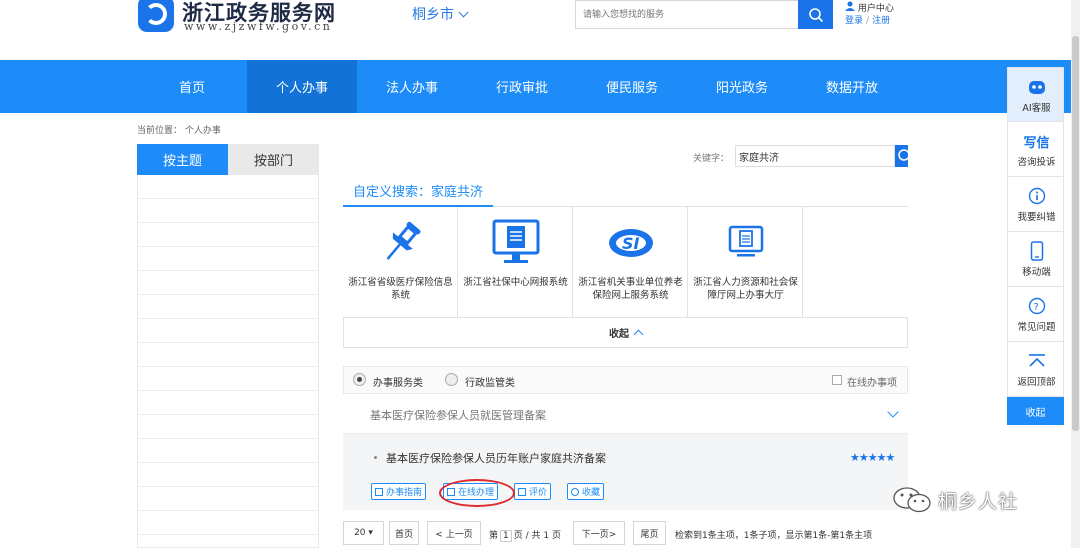  I want to click on tab-by-topic: 按主题, so click(182, 159).